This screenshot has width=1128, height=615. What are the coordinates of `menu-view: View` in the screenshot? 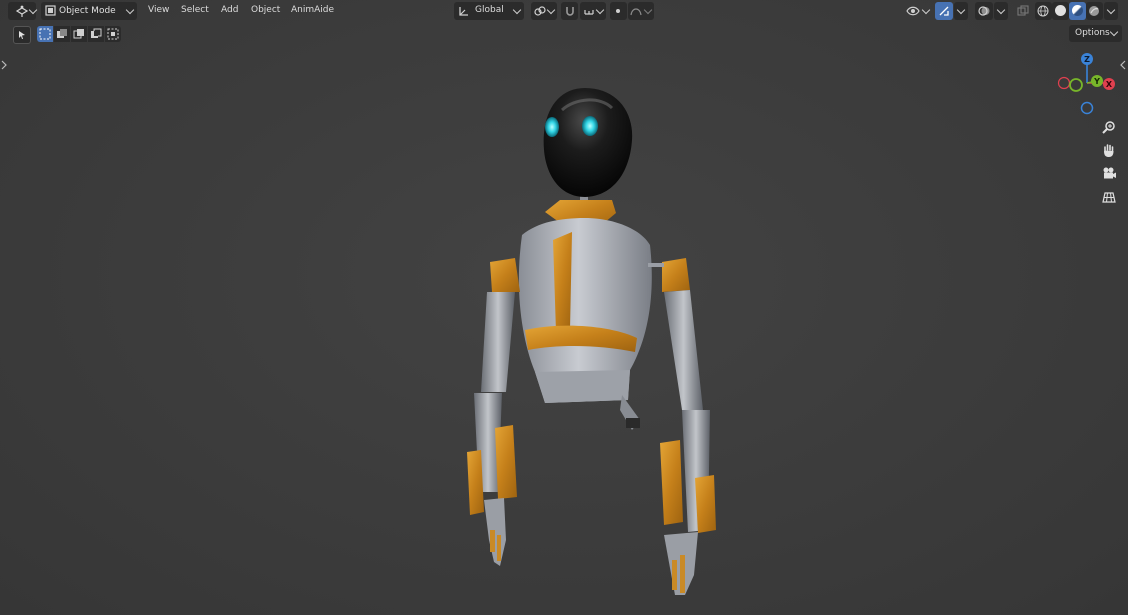 It's located at (158, 10).